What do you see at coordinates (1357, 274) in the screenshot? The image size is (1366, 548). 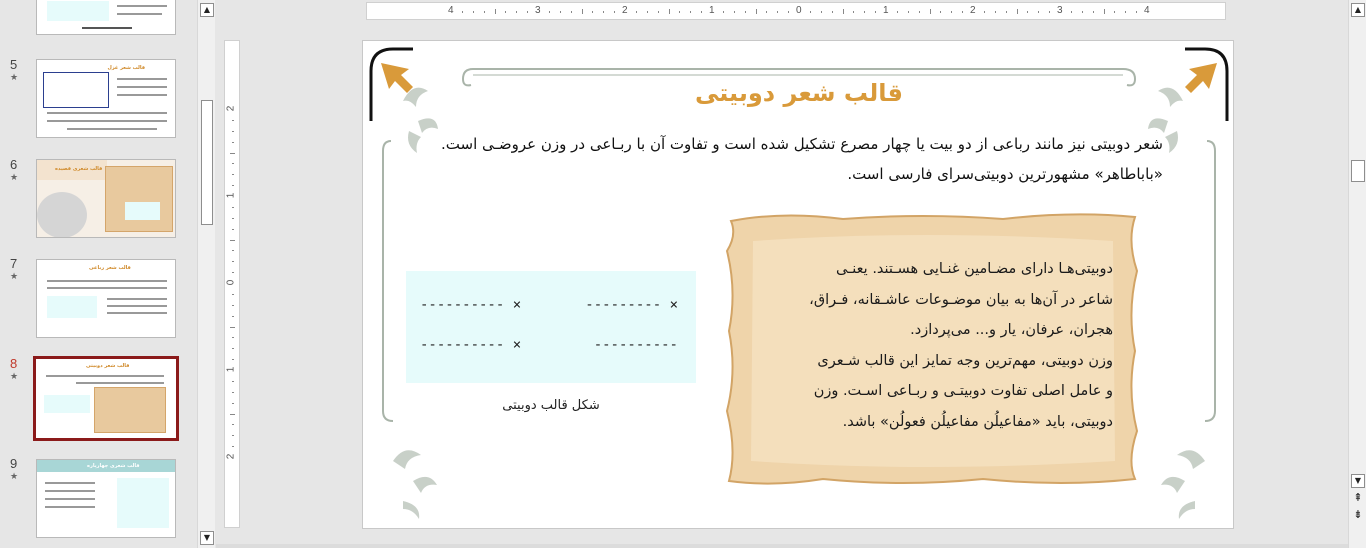 I see `slide-scrollbar: ▲ ▼ ⇞ ⇟` at bounding box center [1357, 274].